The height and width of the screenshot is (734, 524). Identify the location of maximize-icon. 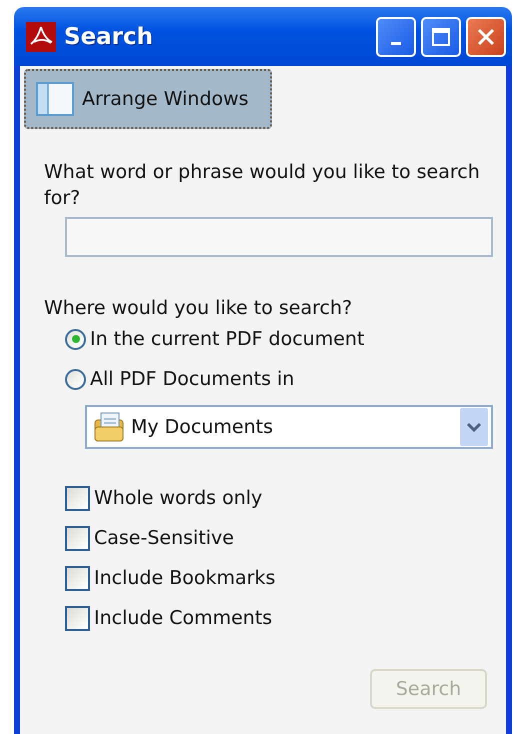
(441, 37).